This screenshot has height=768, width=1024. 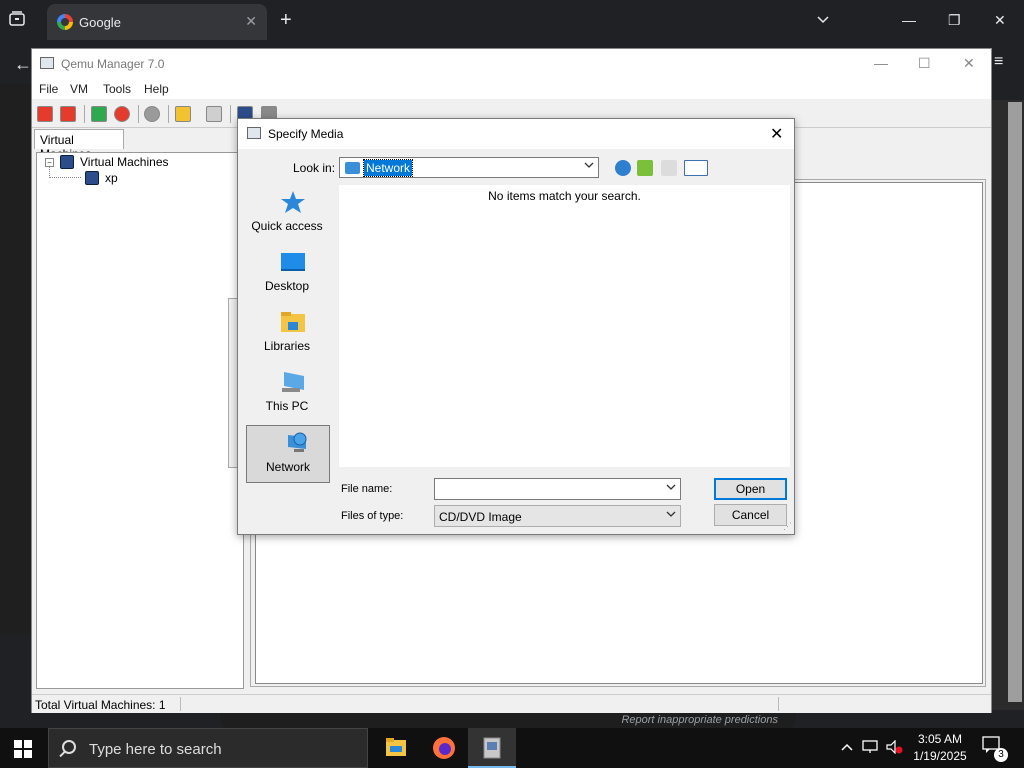 What do you see at coordinates (157, 22) in the screenshot?
I see `browser-tab-google: Google ✕` at bounding box center [157, 22].